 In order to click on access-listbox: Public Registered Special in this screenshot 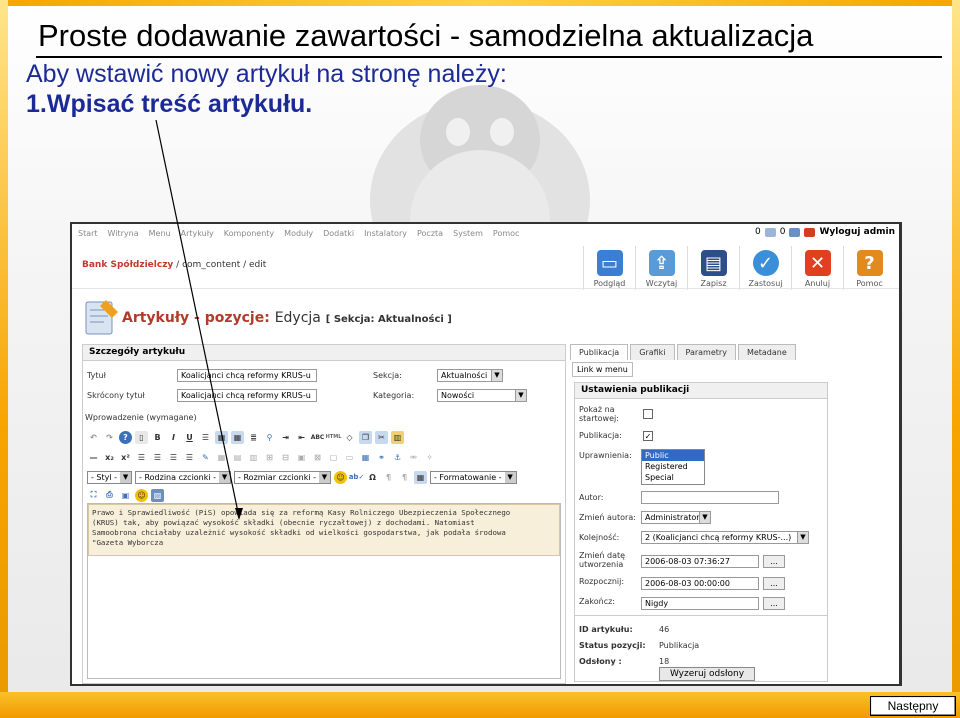, I will do `click(673, 467)`.